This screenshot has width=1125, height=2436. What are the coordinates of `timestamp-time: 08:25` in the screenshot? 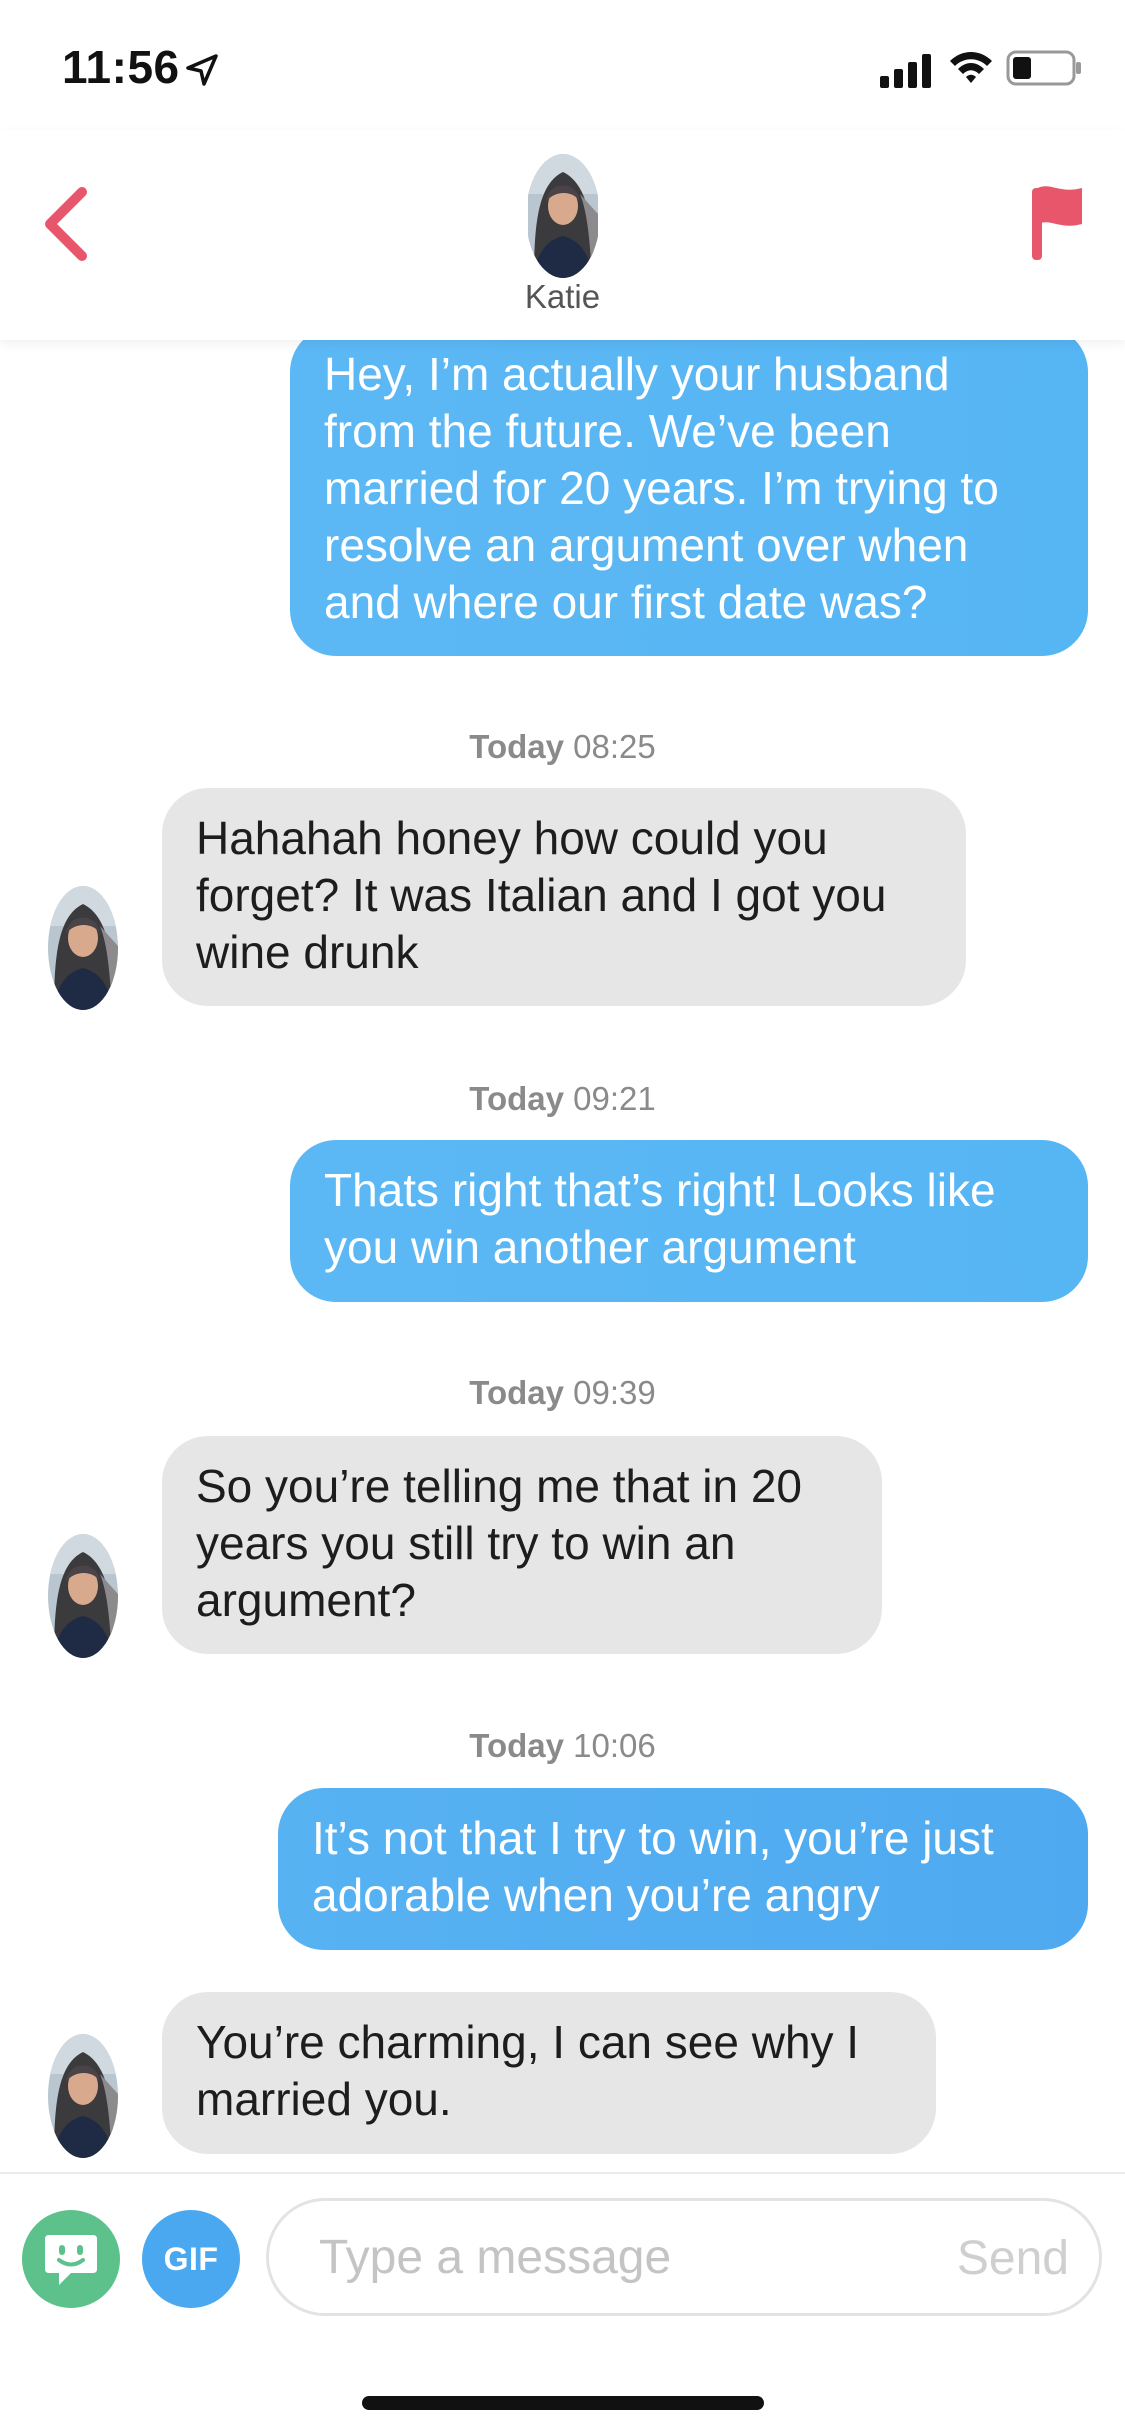 It's located at (614, 746).